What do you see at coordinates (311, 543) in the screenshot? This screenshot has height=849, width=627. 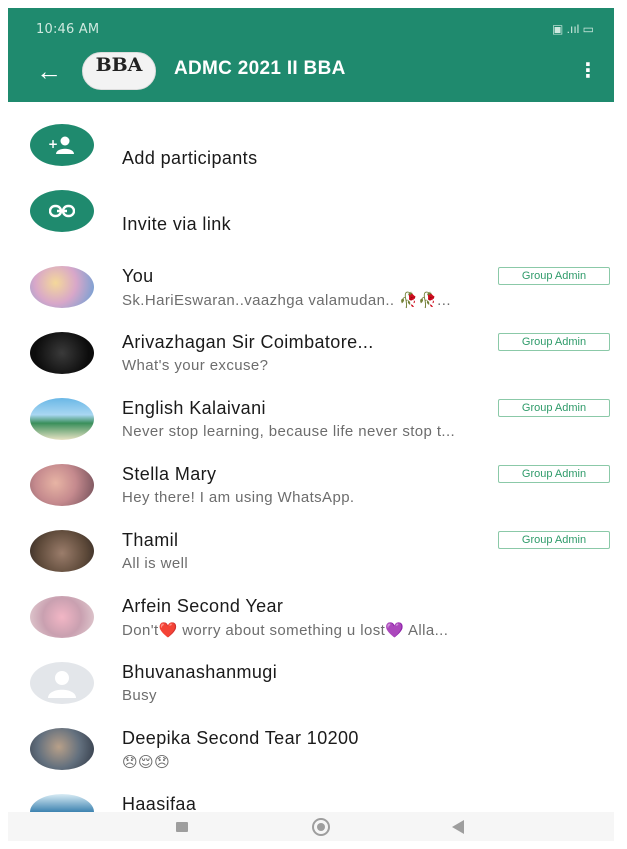 I see `participant-row: Thamil All is well Group Admin` at bounding box center [311, 543].